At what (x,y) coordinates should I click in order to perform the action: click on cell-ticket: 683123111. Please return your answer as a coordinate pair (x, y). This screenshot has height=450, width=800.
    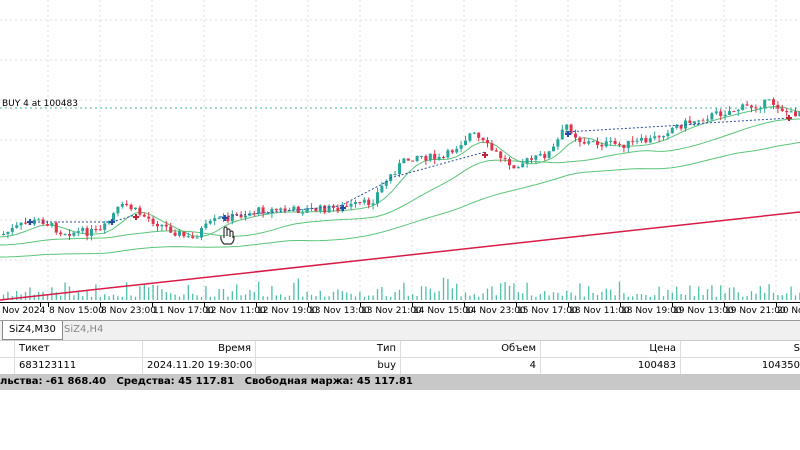
    Looking at the image, I should click on (78, 366).